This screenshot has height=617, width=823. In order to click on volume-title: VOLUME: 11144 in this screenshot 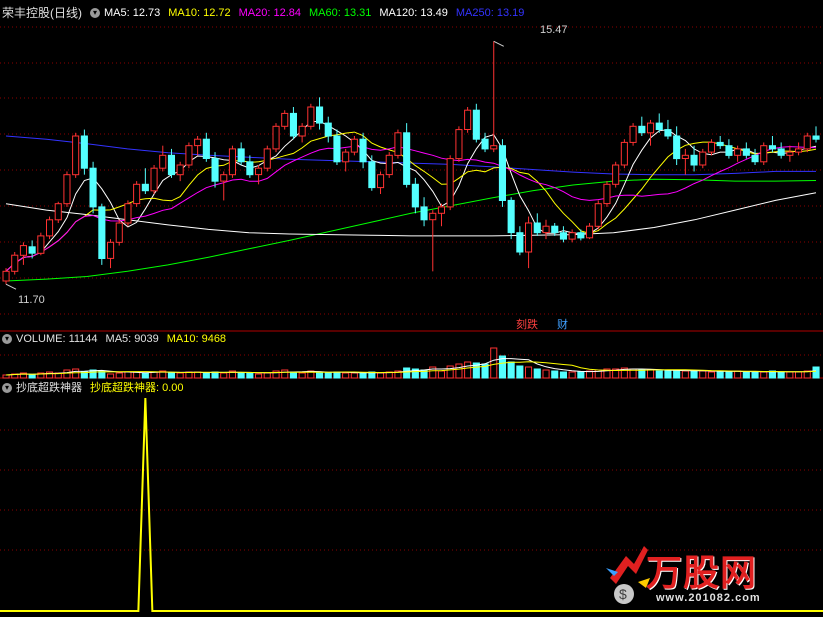, I will do `click(57, 339)`.